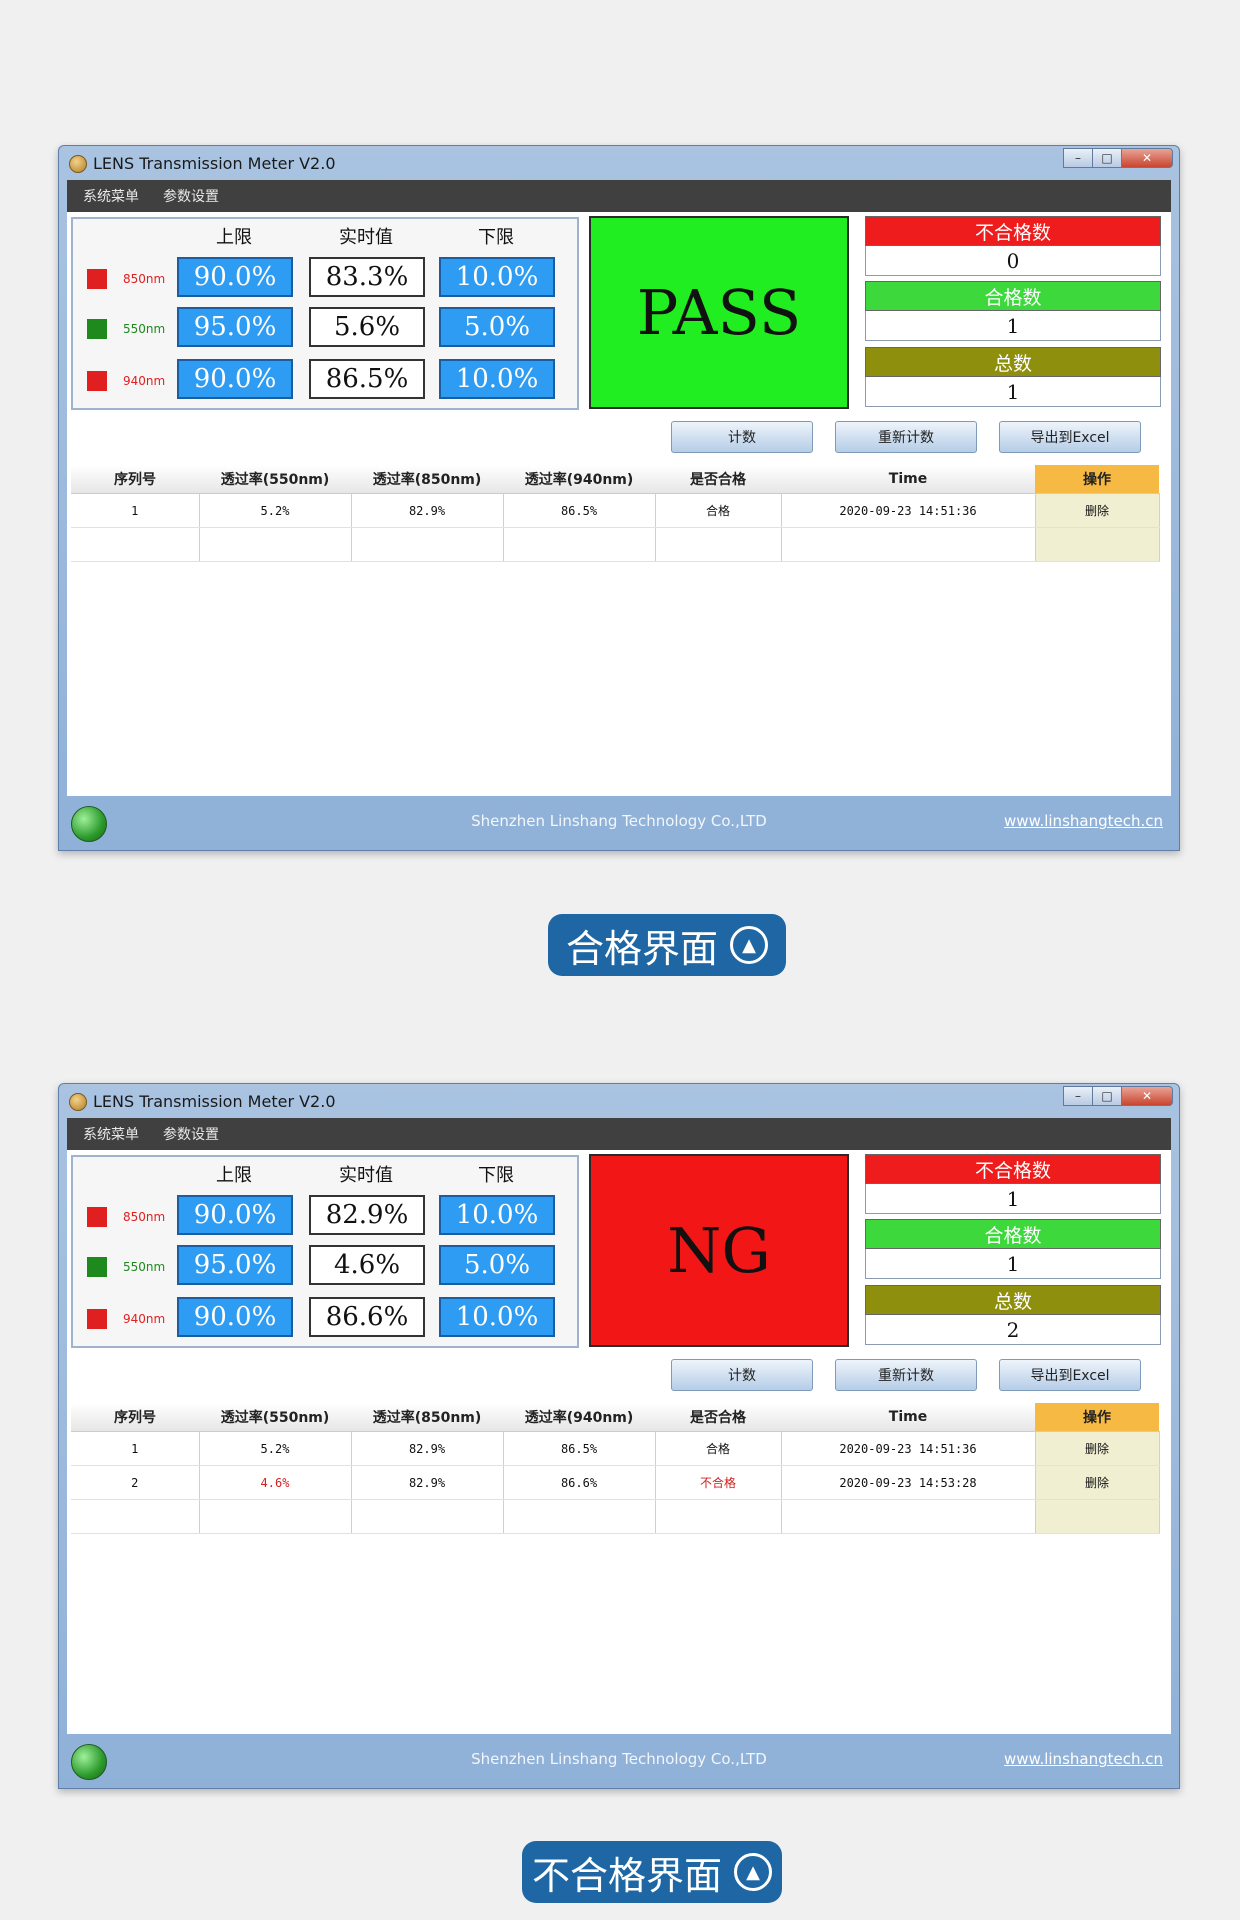 Image resolution: width=1240 pixels, height=1920 pixels. What do you see at coordinates (718, 510) in the screenshot?
I see `cell-result: 合格` at bounding box center [718, 510].